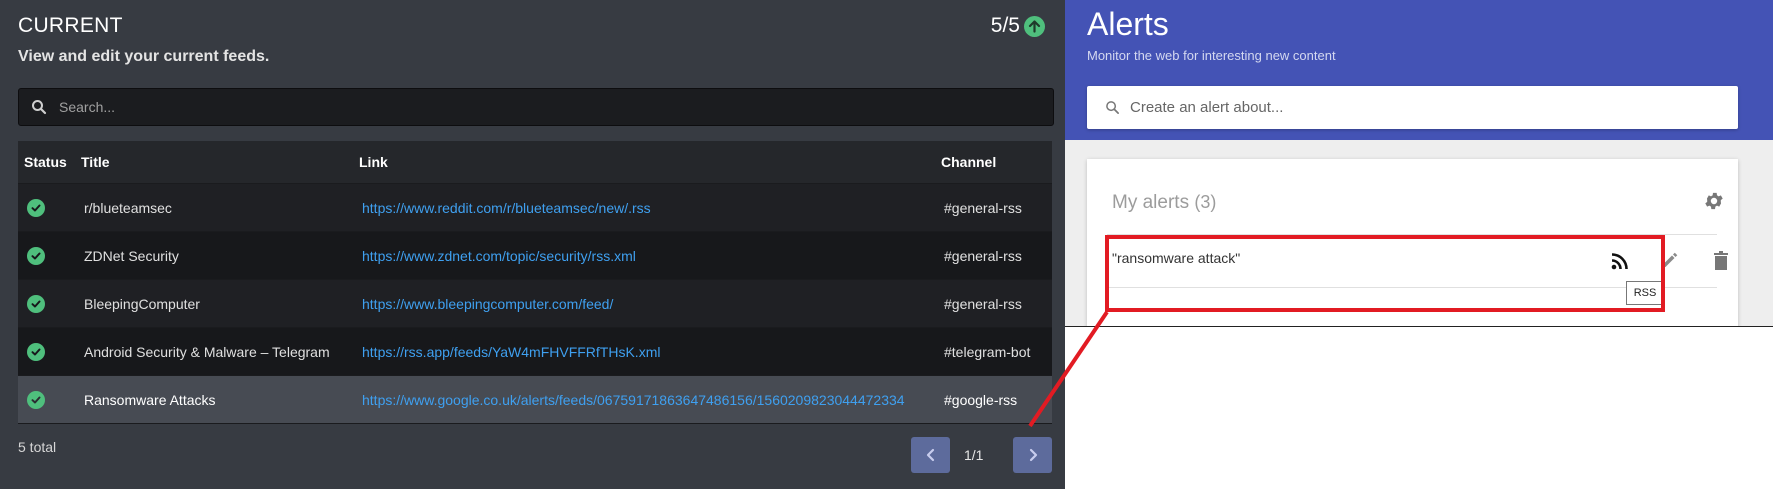 The height and width of the screenshot is (490, 1773). What do you see at coordinates (1068, 369) in the screenshot?
I see `annotation-arrow` at bounding box center [1068, 369].